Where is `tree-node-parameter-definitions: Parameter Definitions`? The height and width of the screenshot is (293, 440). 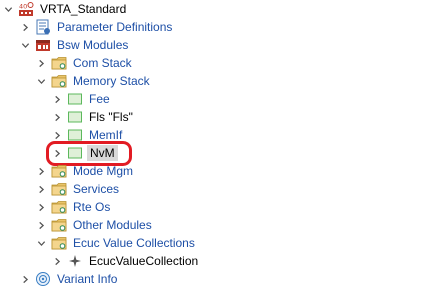 tree-node-parameter-definitions: Parameter Definitions is located at coordinates (96, 27).